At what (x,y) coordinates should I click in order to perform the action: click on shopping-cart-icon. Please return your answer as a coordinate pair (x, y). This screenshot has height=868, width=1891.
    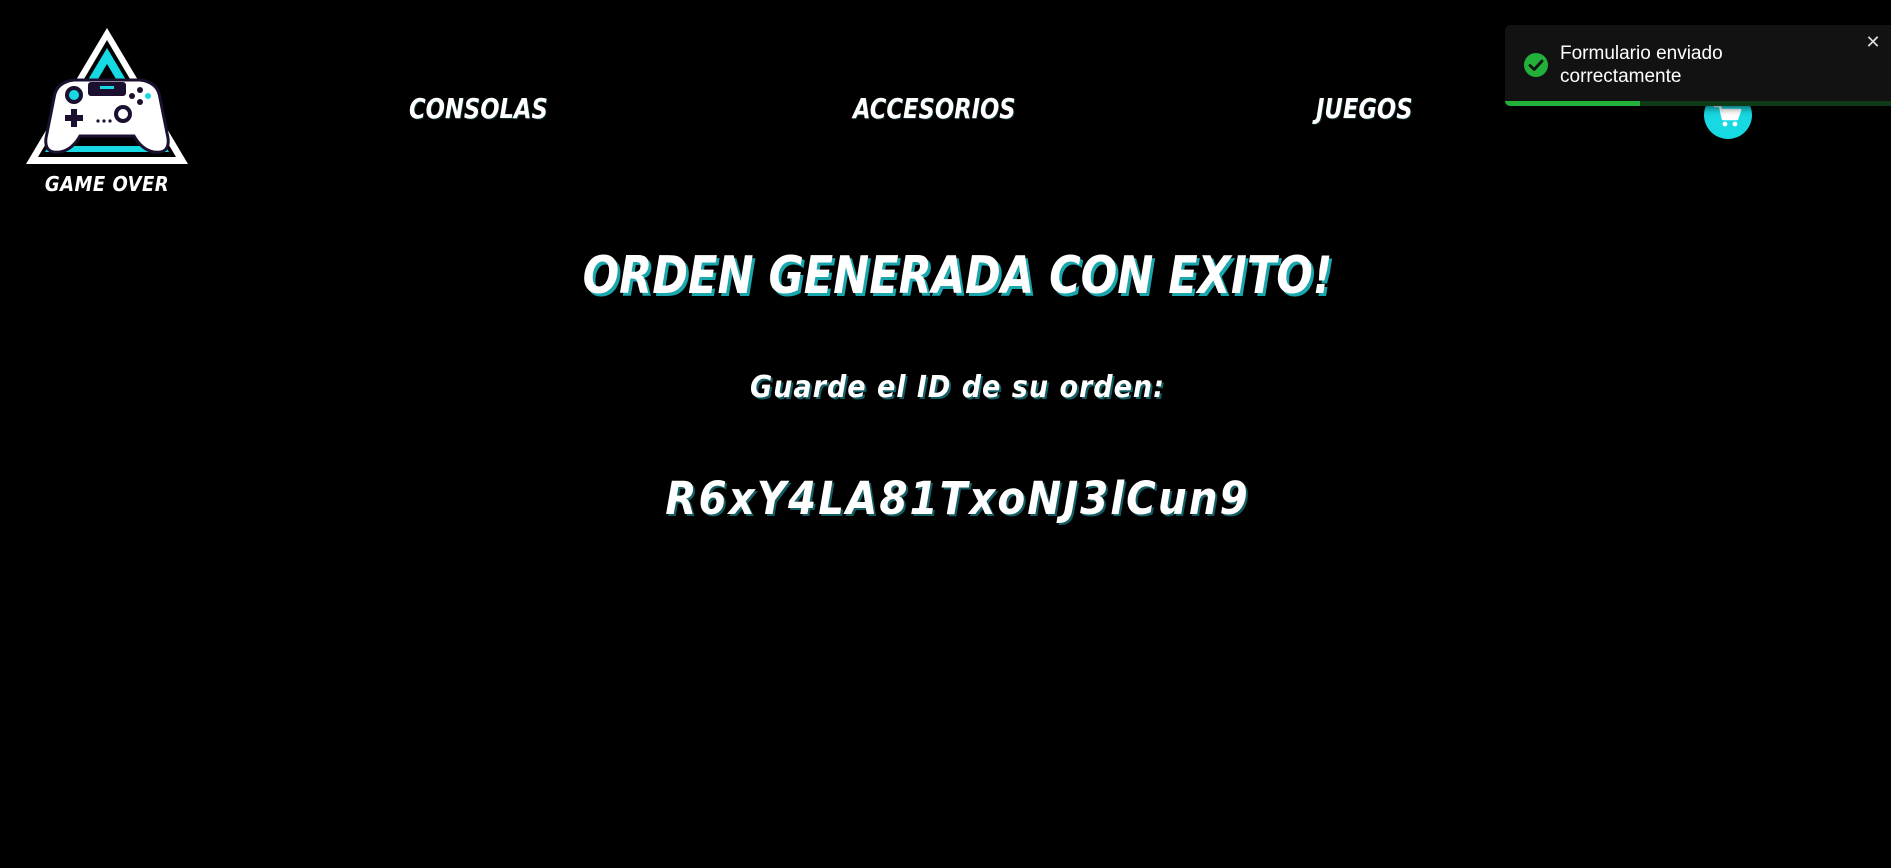
    Looking at the image, I should click on (1728, 115).